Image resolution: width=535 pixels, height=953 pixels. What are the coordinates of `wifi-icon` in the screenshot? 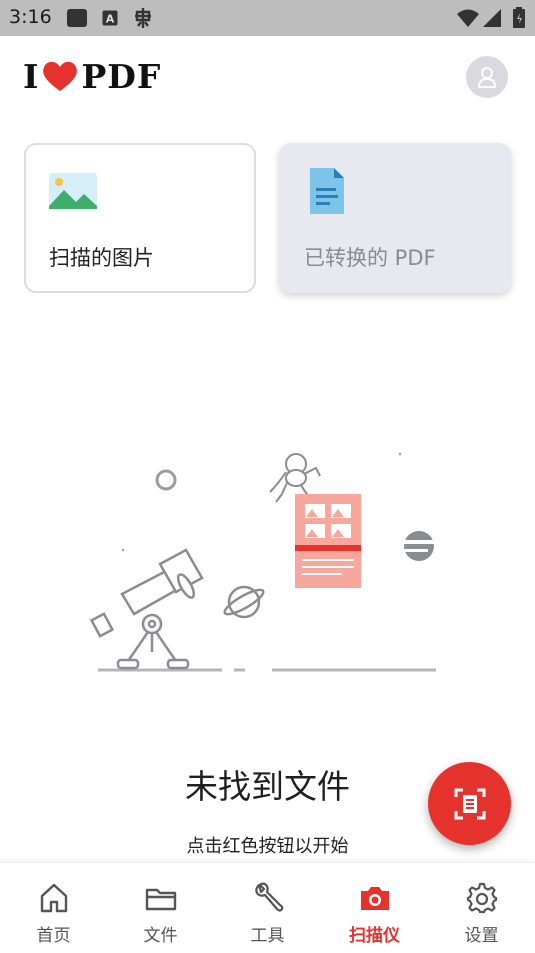 It's located at (468, 18).